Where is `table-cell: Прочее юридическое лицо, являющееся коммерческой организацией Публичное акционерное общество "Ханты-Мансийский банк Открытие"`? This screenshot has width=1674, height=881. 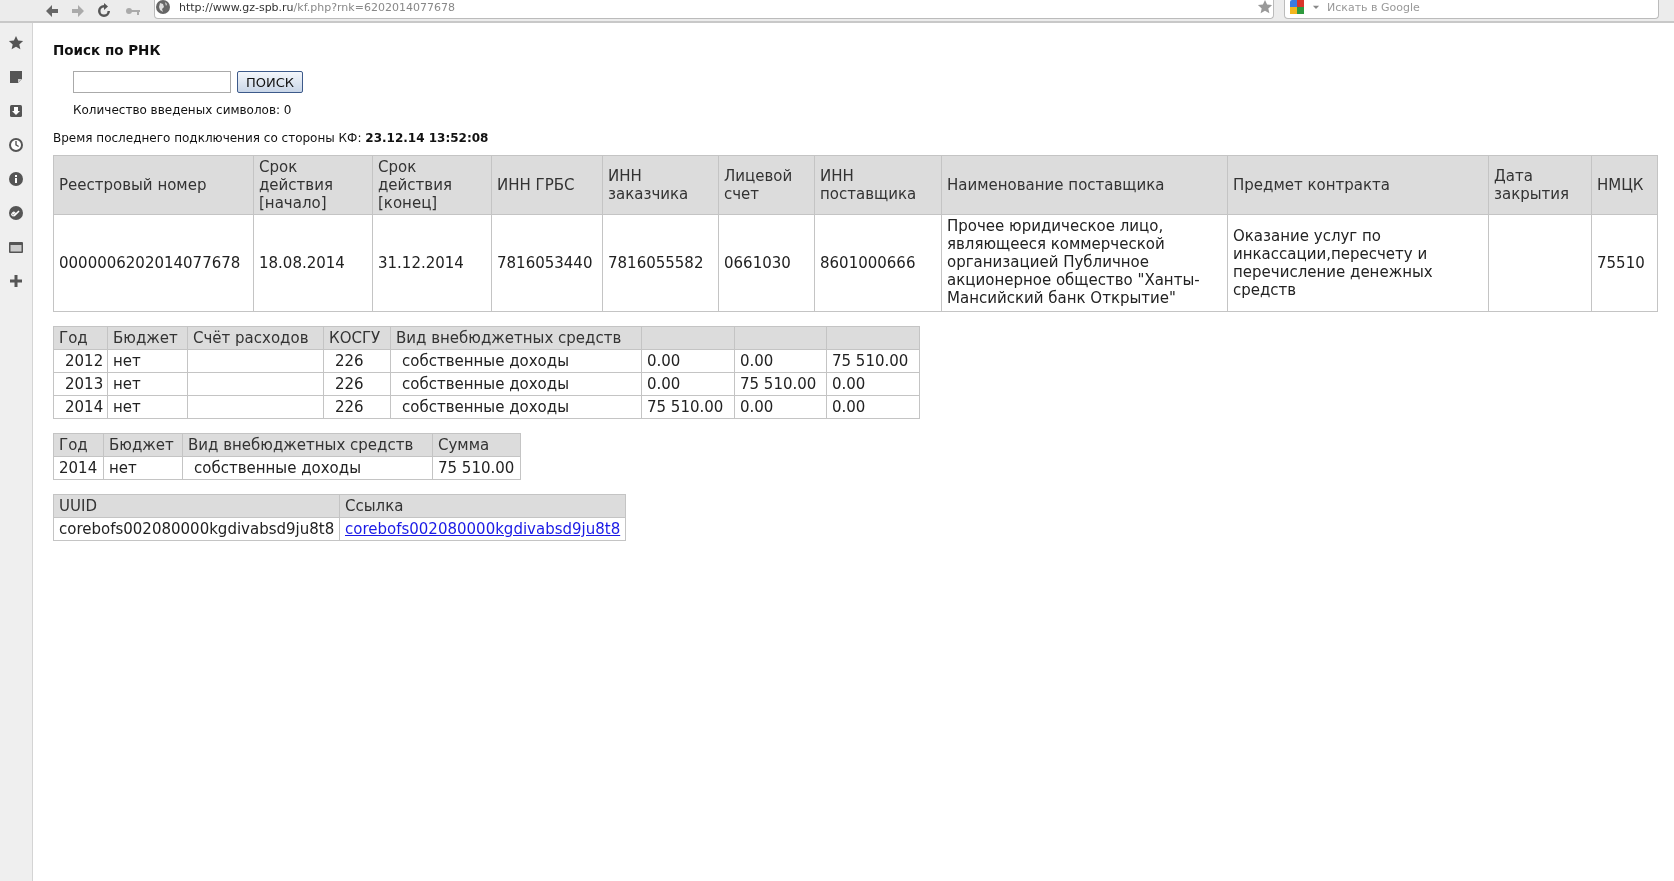 table-cell: Прочее юридическое лицо, являющееся коммерческой организацией Публичное акционерное общество "Ханты-Мансийский банк Открытие" is located at coordinates (1084, 263).